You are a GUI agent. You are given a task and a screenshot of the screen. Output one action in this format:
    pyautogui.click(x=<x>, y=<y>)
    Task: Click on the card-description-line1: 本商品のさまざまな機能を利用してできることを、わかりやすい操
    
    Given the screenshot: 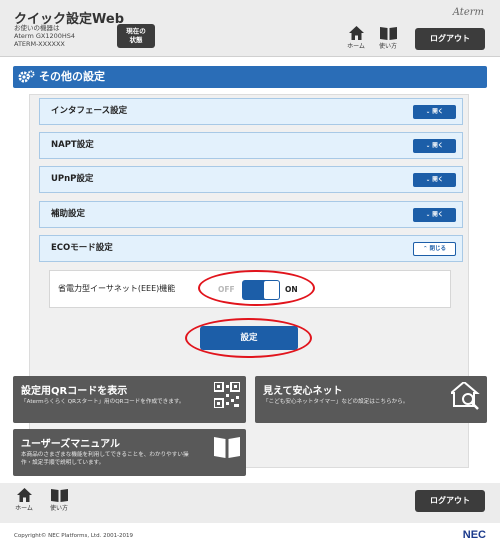 What is the action you would take?
    pyautogui.click(x=105, y=455)
    